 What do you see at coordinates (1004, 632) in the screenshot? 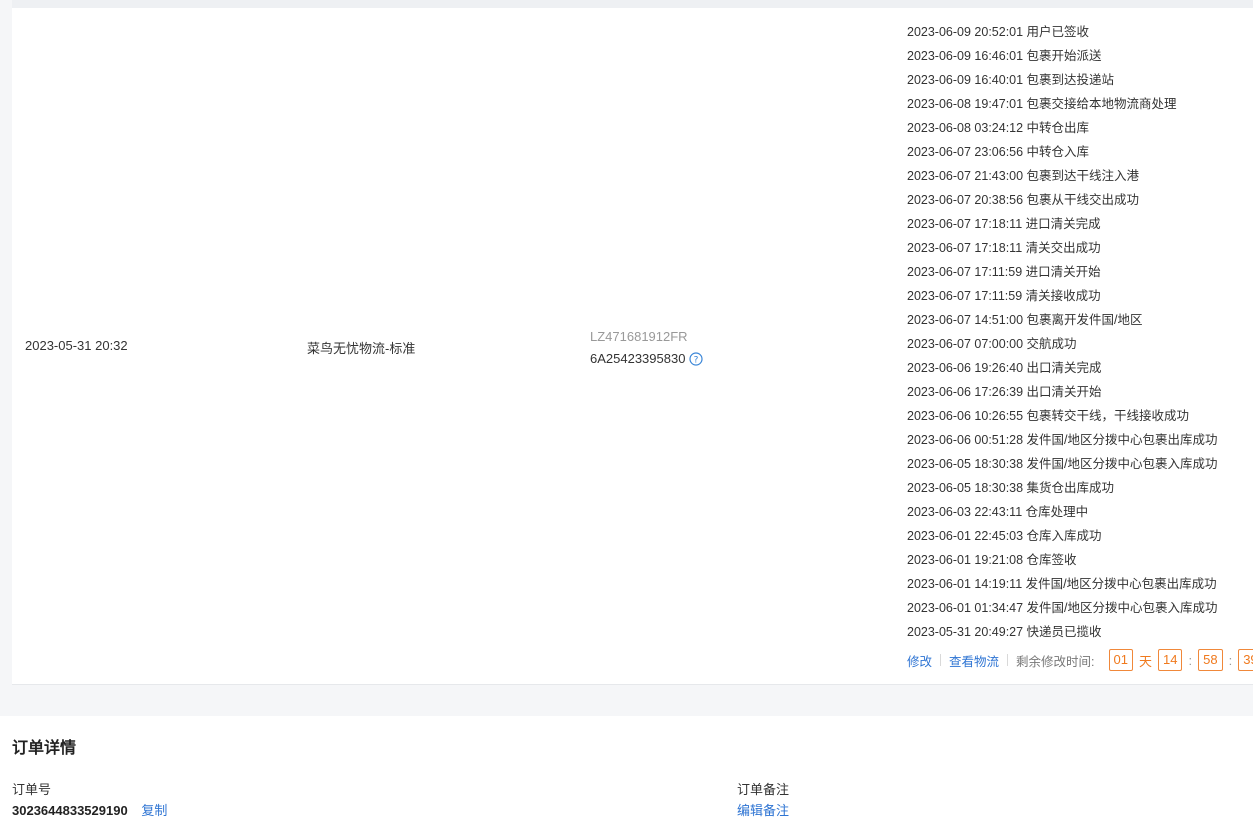
I see `tracking-event: 2023-05-31 20:49:27 快递员已揽收` at bounding box center [1004, 632].